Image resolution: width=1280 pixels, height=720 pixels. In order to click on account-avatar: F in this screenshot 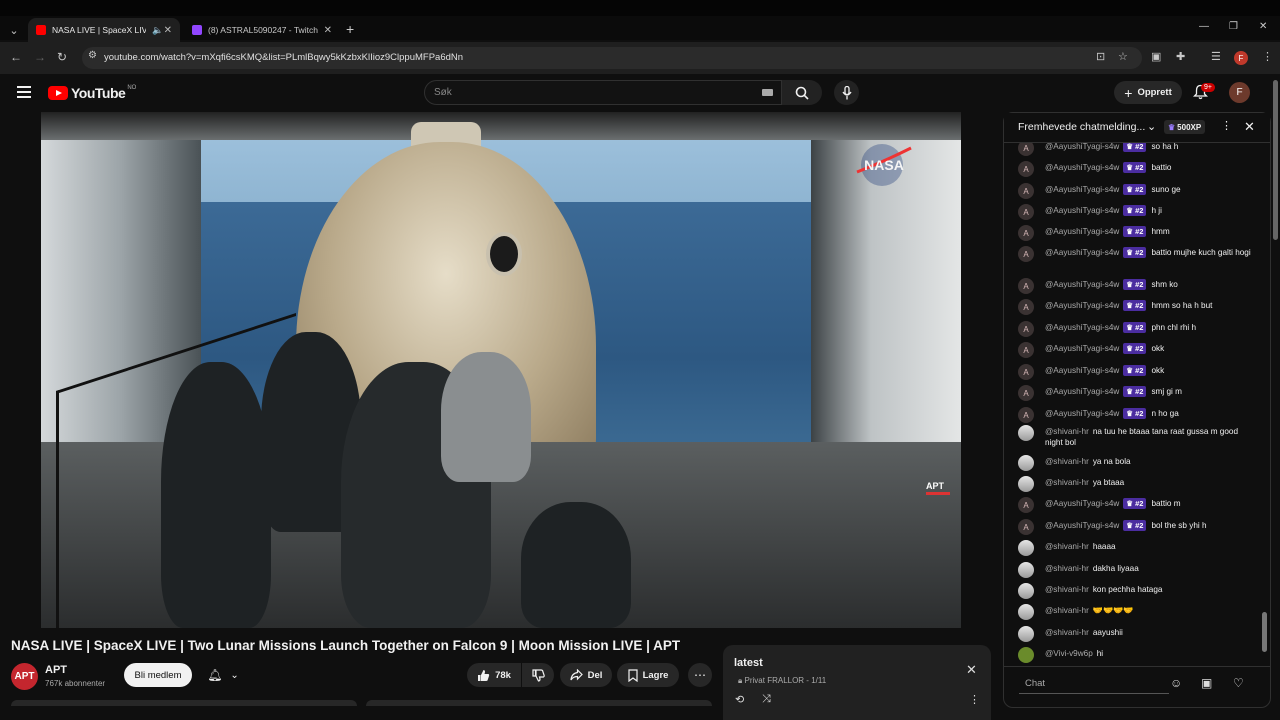, I will do `click(1239, 92)`.